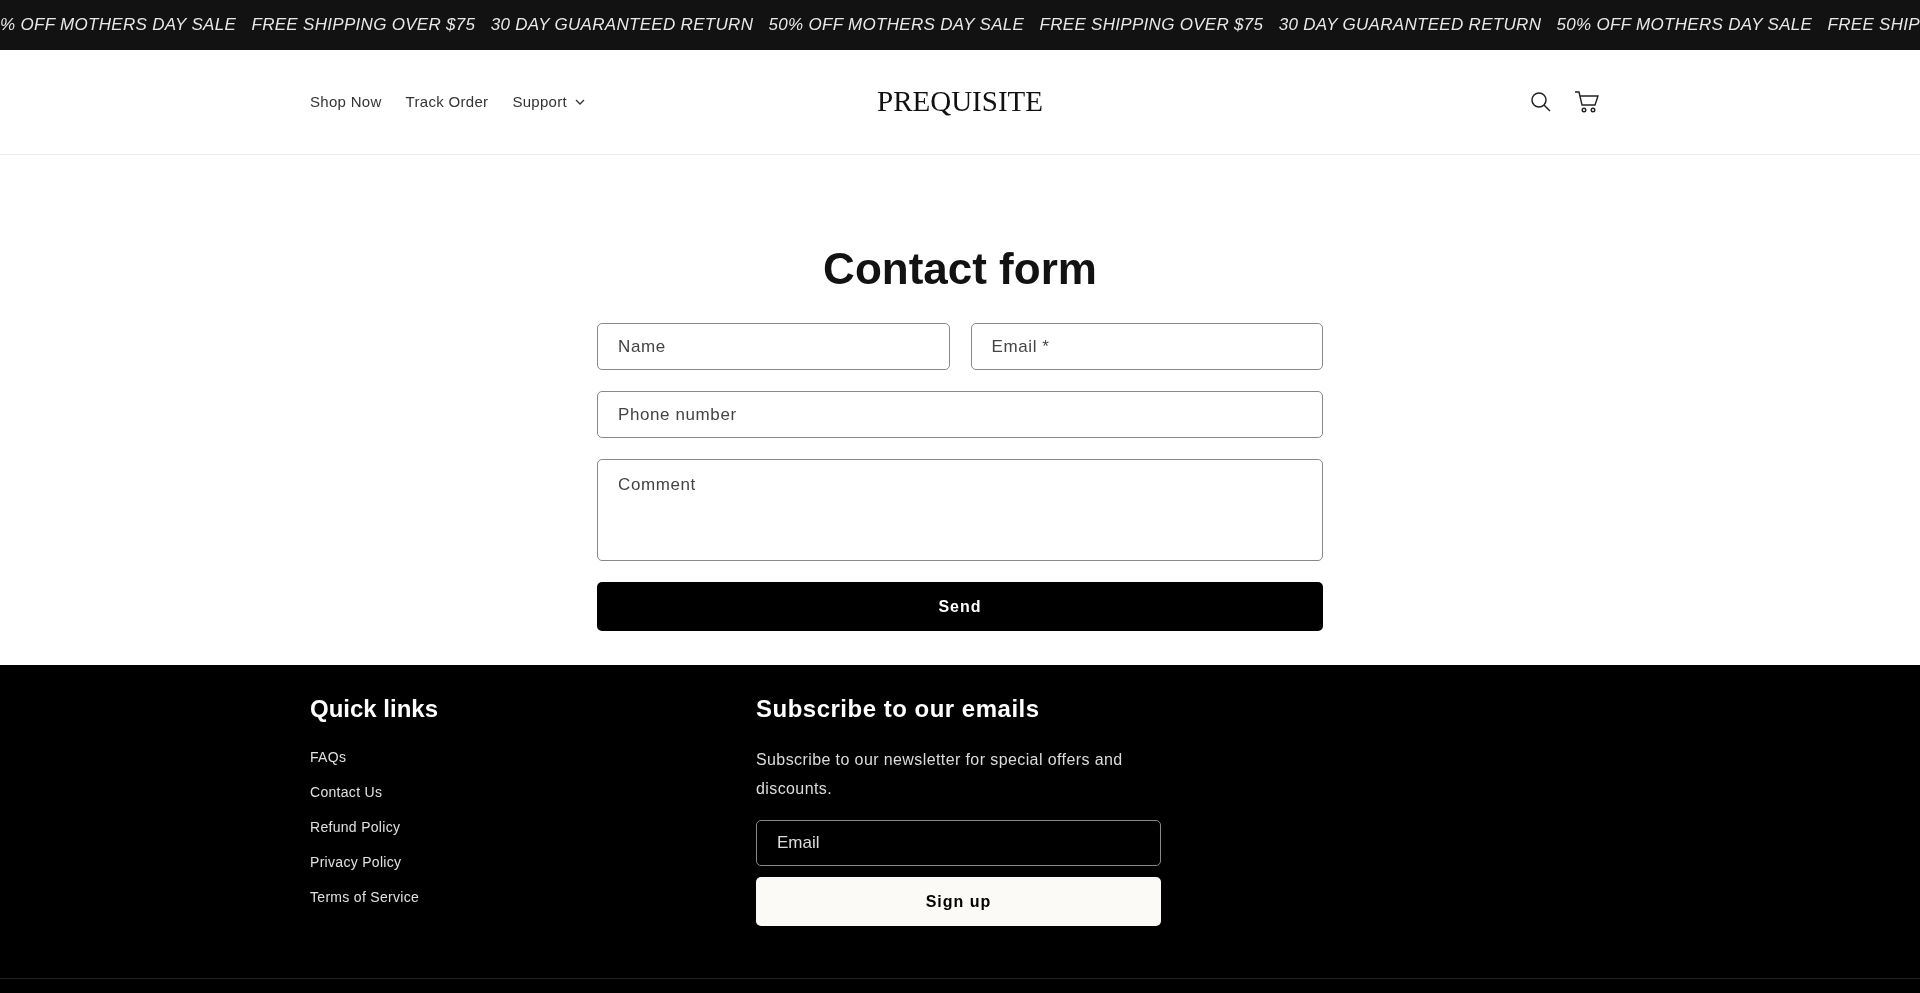 The image size is (1920, 993). What do you see at coordinates (118, 25) in the screenshot?
I see `announcement-text: % OFF MOTHERS DAY SALE` at bounding box center [118, 25].